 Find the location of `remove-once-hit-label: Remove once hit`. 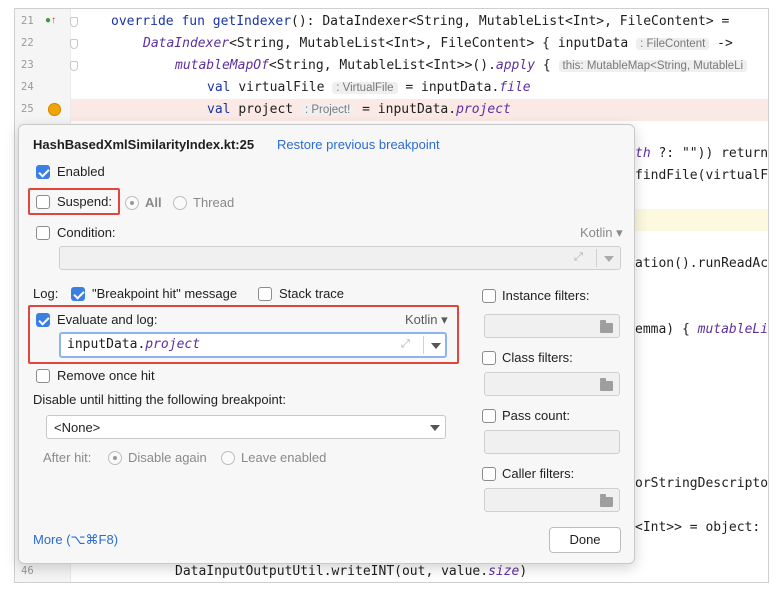

remove-once-hit-label: Remove once hit is located at coordinates (106, 375).